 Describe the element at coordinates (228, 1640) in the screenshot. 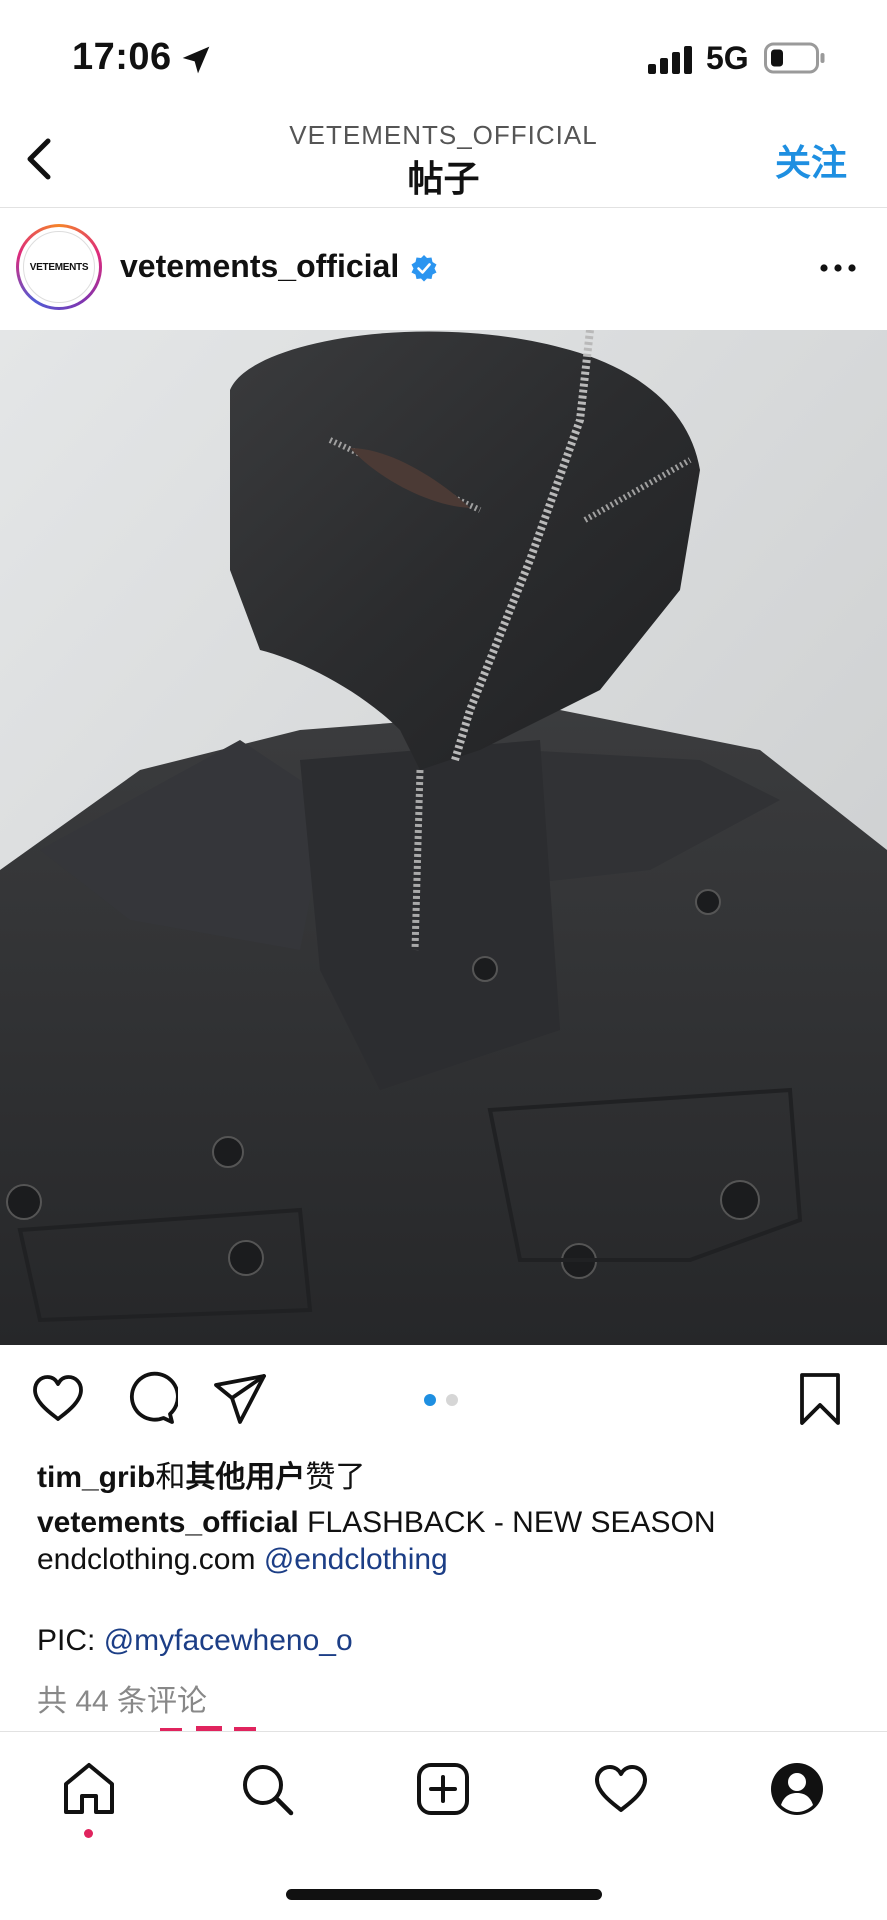

I see `credit-mention: @myfacewheno_o` at that location.